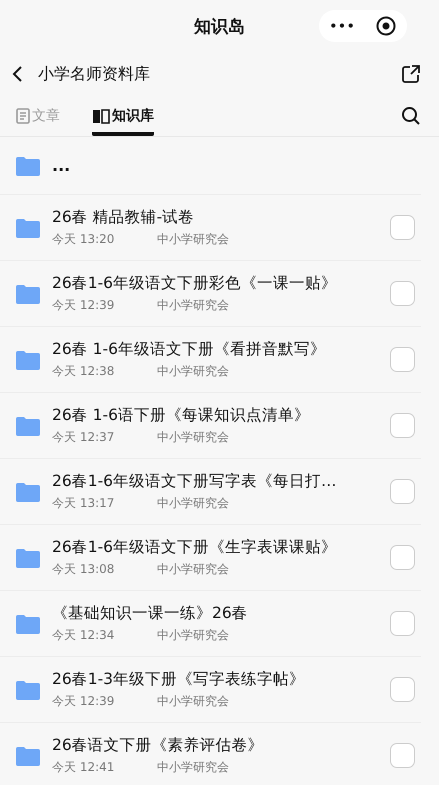  Describe the element at coordinates (411, 74) in the screenshot. I see `share-icon` at that location.